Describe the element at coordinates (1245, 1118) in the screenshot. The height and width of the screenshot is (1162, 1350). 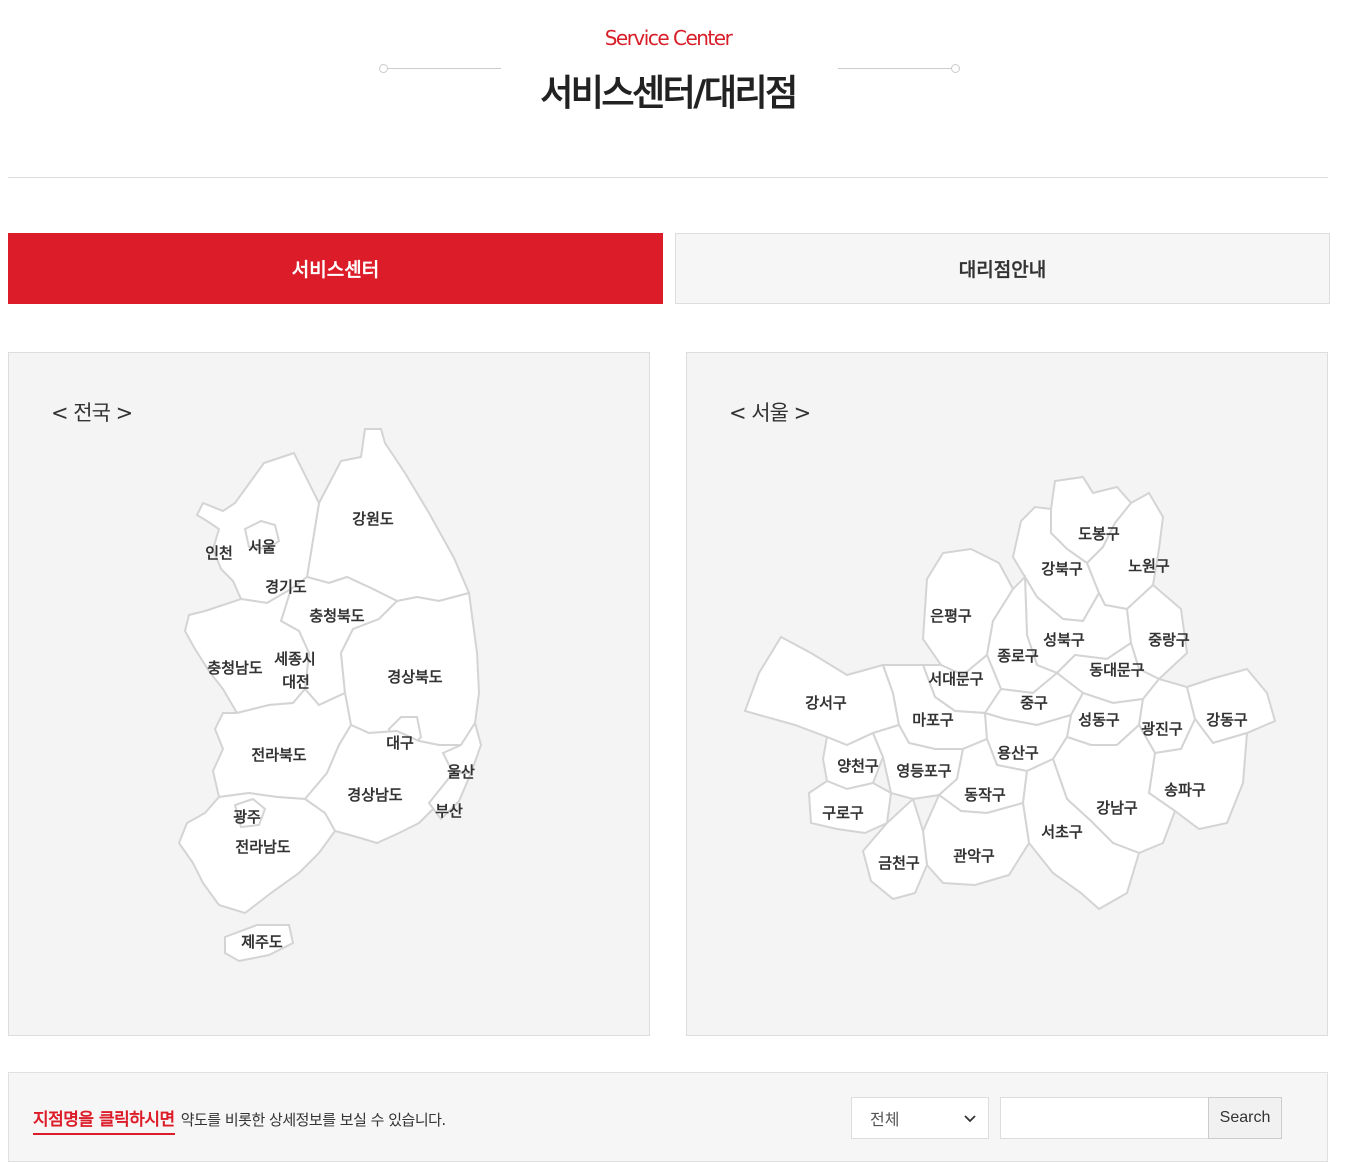
I see `search-button: Search` at that location.